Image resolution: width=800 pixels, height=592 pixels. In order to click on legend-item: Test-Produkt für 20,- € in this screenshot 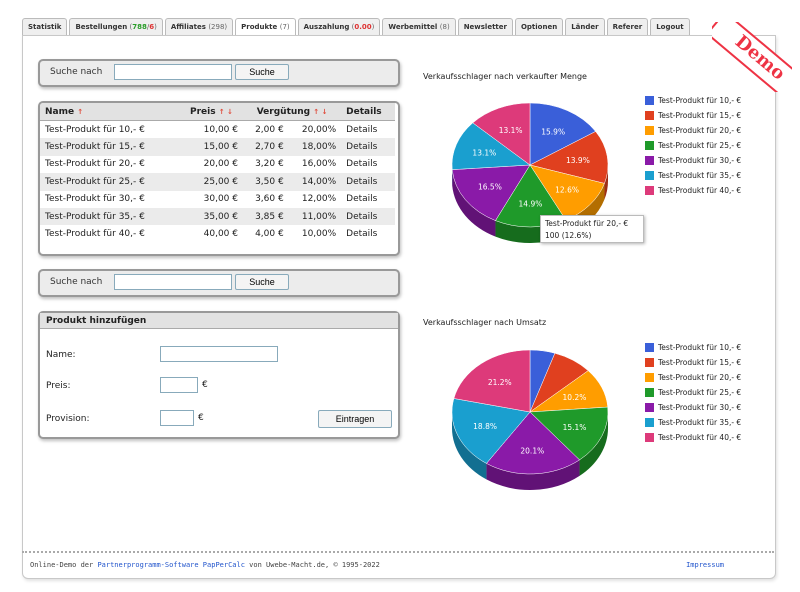, I will do `click(693, 379)`.